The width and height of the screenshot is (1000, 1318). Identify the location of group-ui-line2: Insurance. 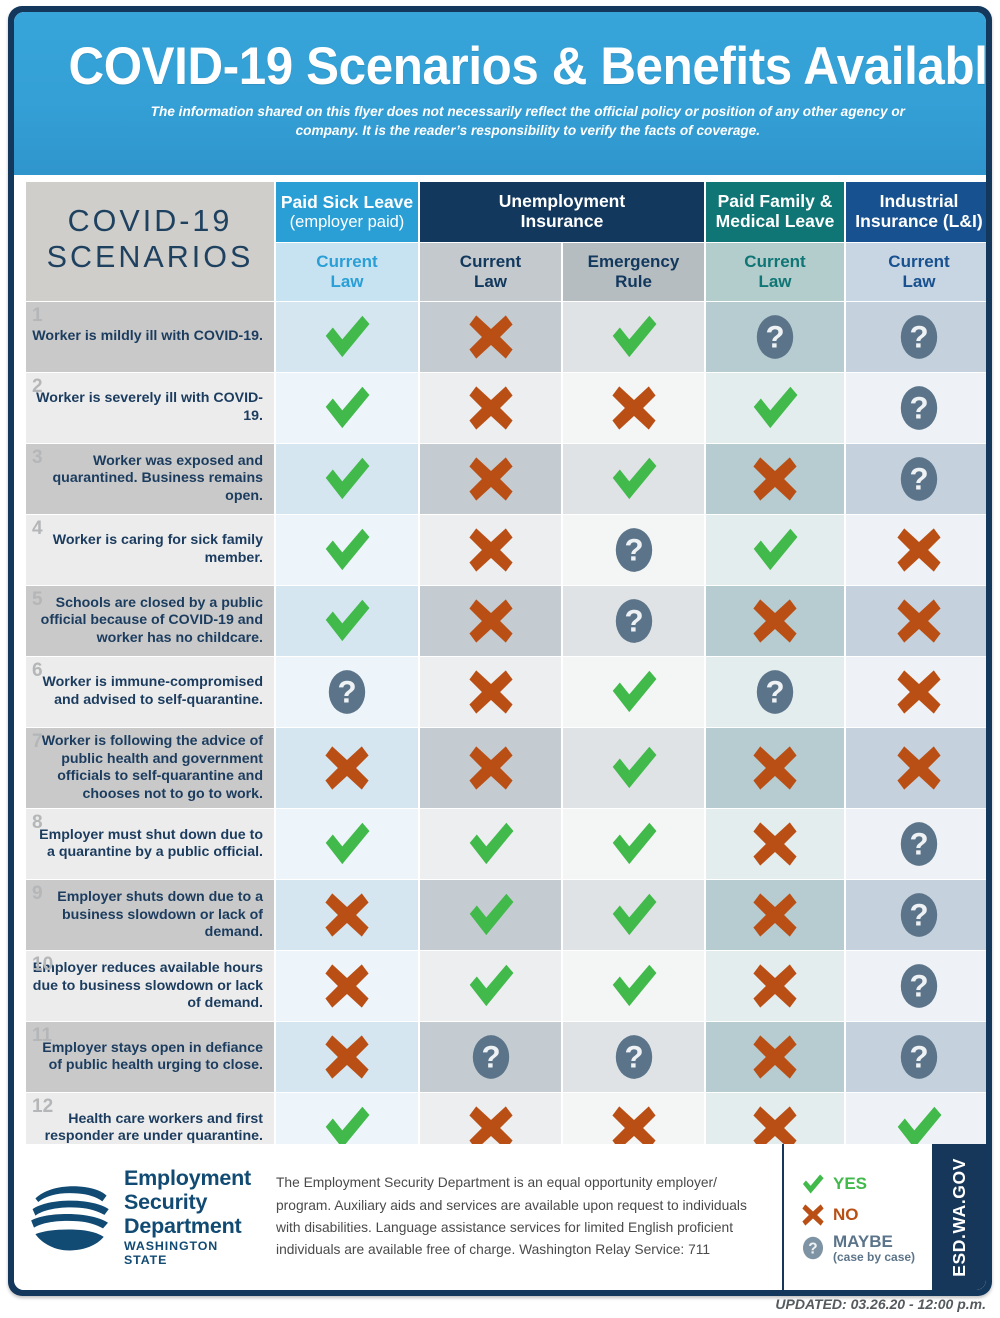
(562, 221).